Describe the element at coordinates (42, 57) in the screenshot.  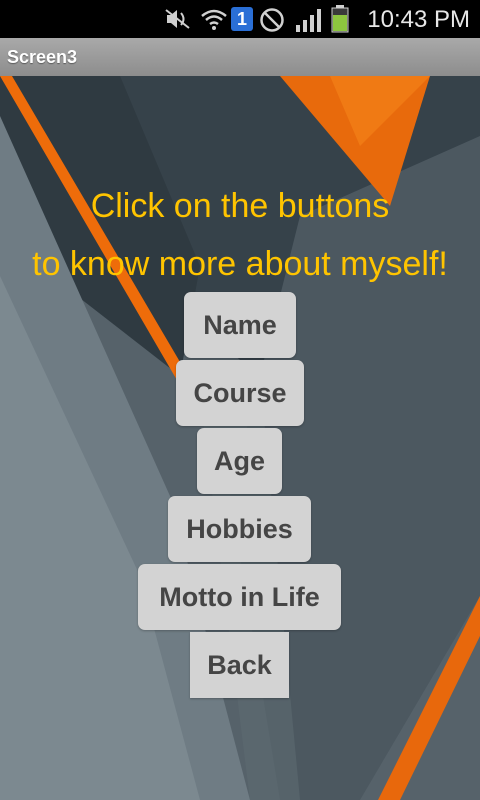
I see `screen-title: Screen3` at that location.